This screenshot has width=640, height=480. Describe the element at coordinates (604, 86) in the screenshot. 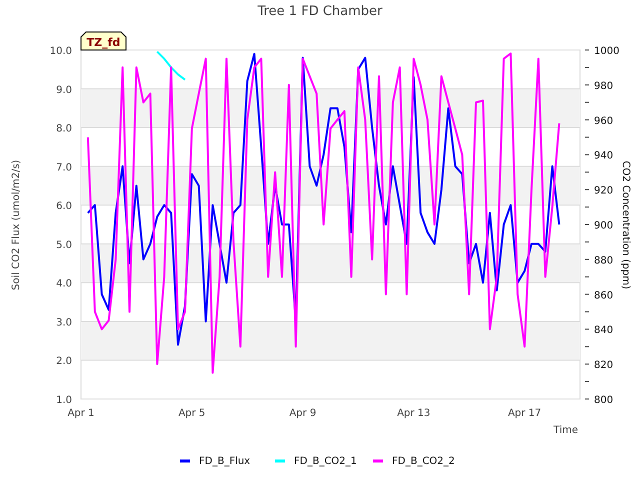

I see `y2-tick-label: 980` at that location.